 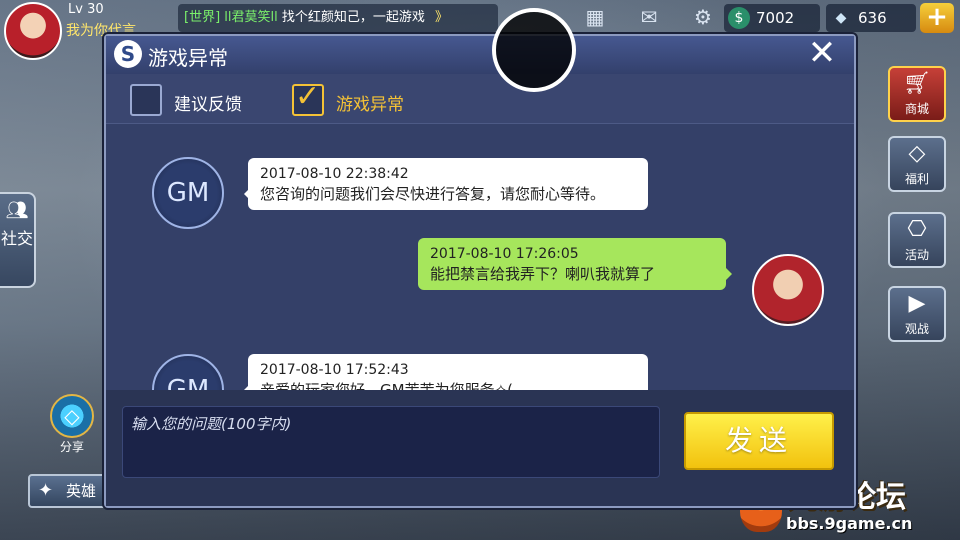 What do you see at coordinates (917, 229) in the screenshot?
I see `gift-icon: ⎔` at bounding box center [917, 229].